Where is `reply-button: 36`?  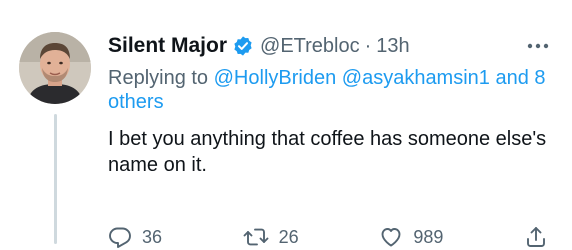 reply-button: 36 is located at coordinates (135, 237).